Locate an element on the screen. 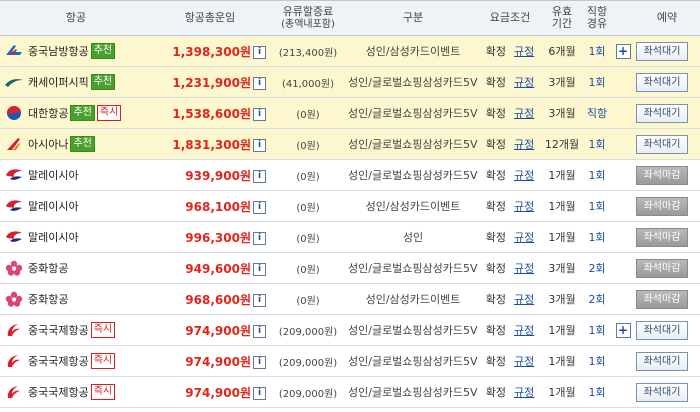 The height and width of the screenshot is (412, 700). total-price: 939,900원 is located at coordinates (218, 175).